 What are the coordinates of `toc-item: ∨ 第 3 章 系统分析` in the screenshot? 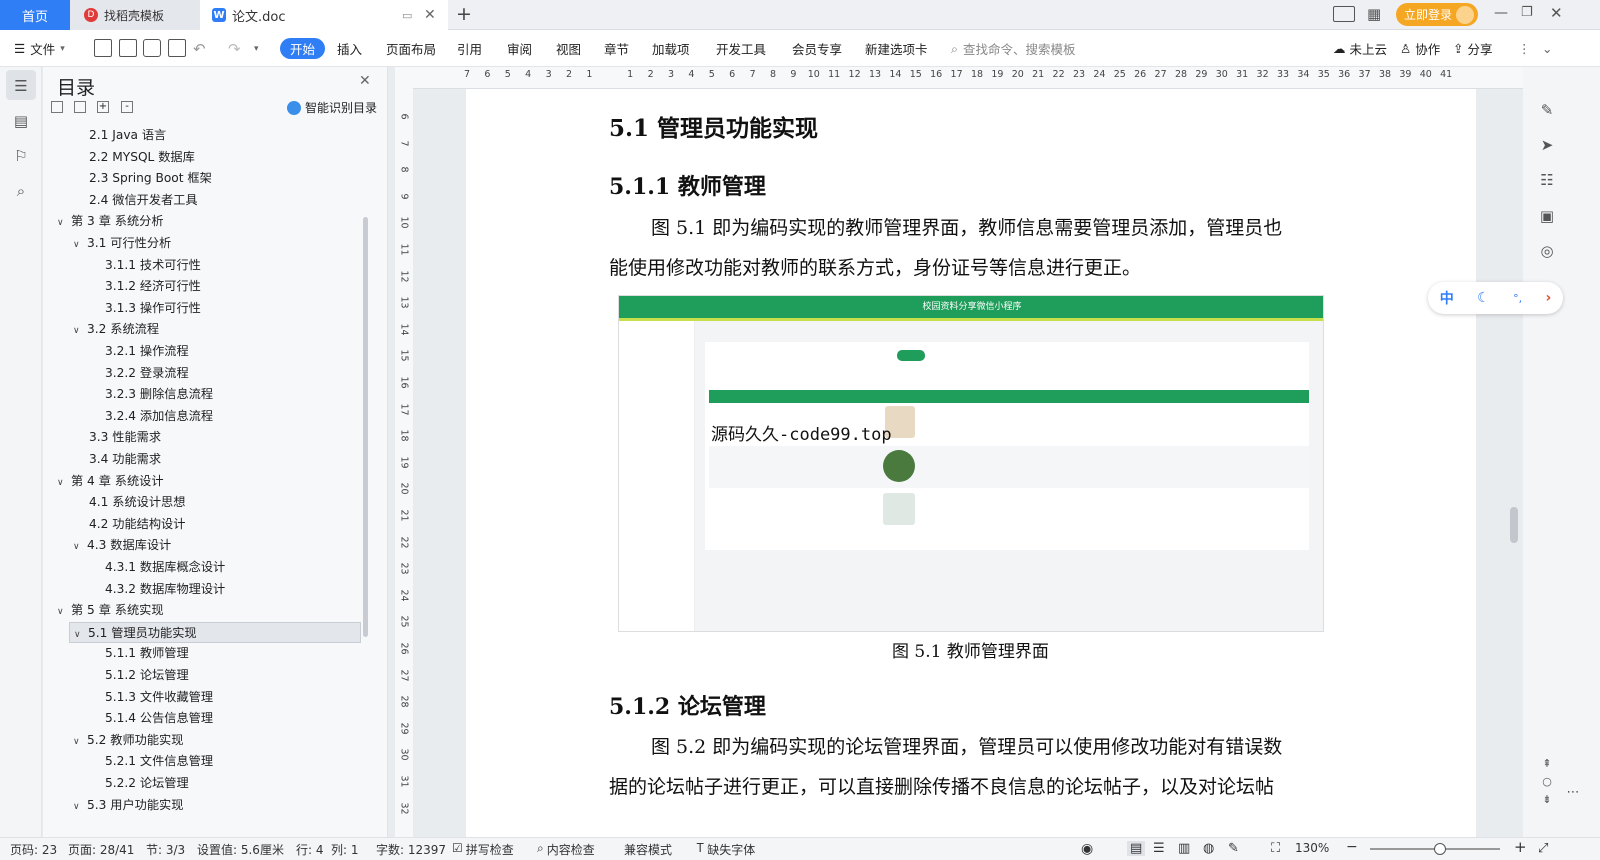 It's located at (110, 221).